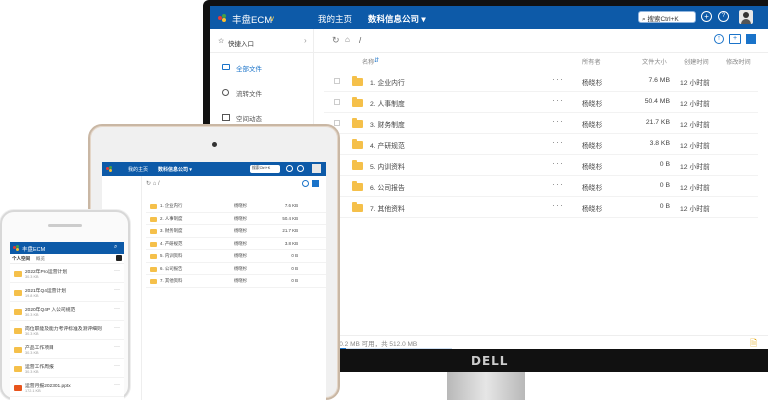 The image size is (768, 400). What do you see at coordinates (305, 183) in the screenshot?
I see `tablet-upload-icon` at bounding box center [305, 183].